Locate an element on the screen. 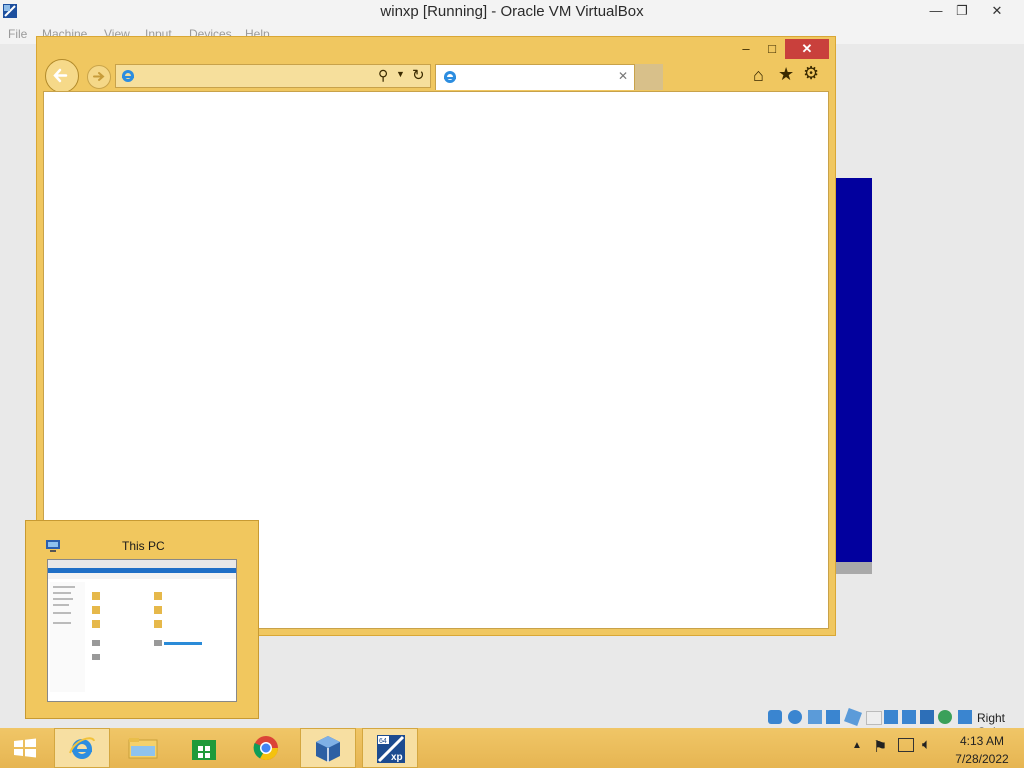  chevron-down-icon: ▼ is located at coordinates (400, 74).